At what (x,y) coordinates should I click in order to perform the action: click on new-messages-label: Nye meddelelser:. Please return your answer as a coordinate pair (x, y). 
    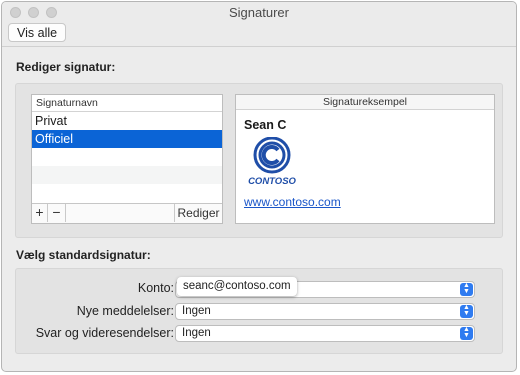
    Looking at the image, I should click on (125, 311).